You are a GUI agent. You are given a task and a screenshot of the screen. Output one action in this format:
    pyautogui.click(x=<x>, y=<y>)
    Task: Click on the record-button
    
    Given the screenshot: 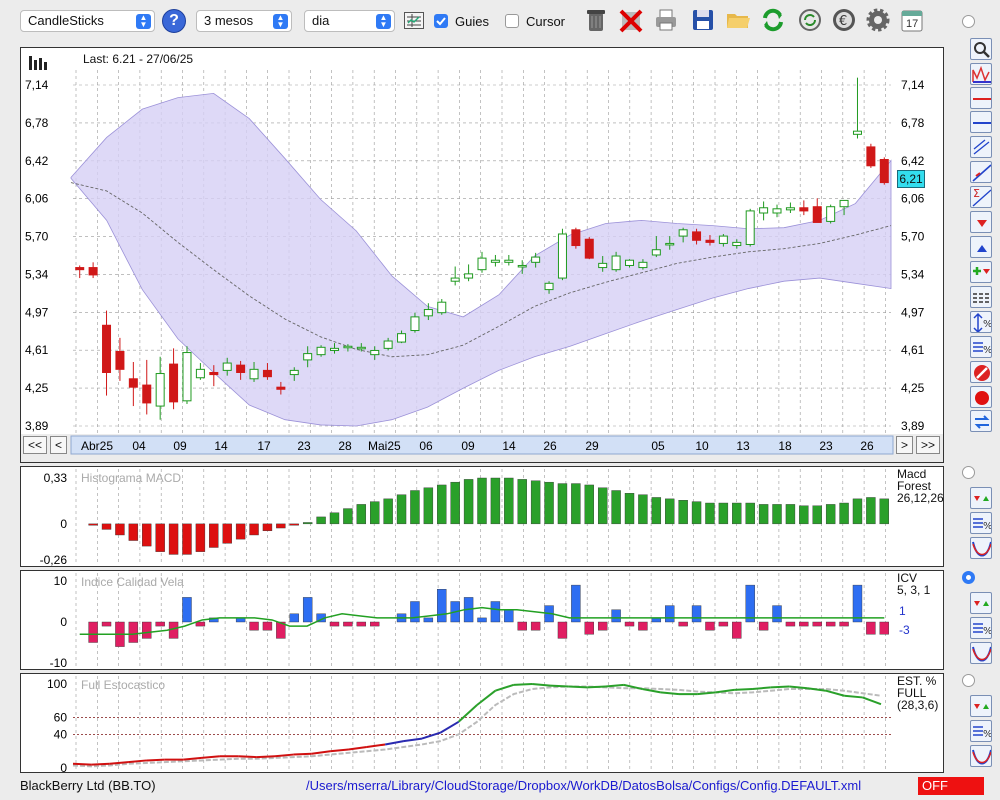 What is the action you would take?
    pyautogui.click(x=981, y=397)
    